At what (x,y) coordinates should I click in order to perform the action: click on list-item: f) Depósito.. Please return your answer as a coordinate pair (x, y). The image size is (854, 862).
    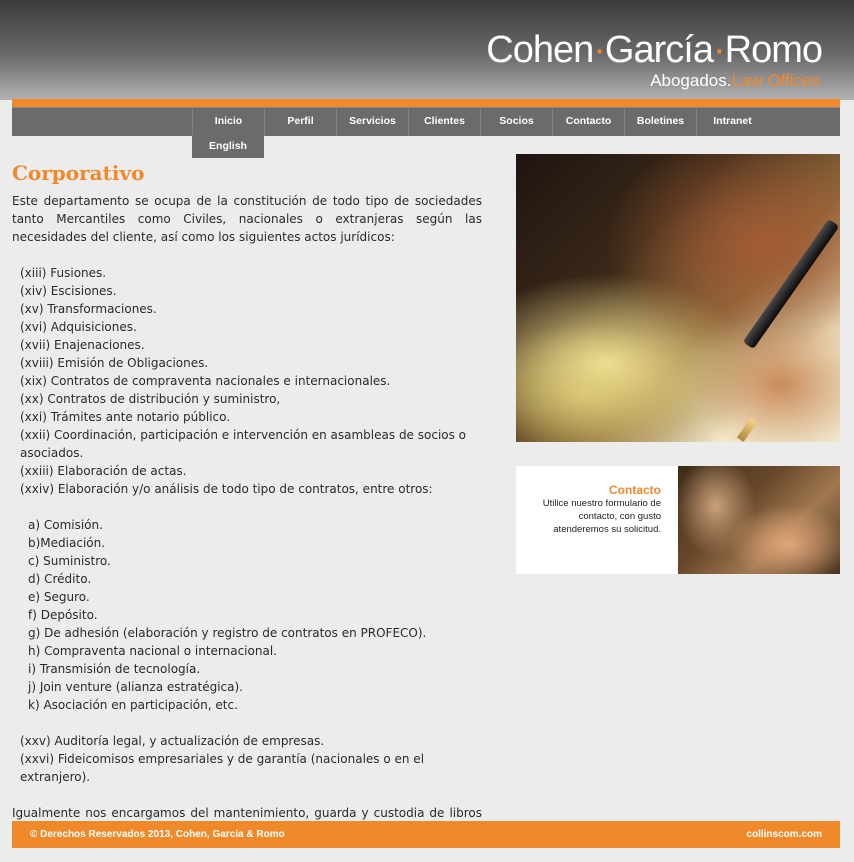
    Looking at the image, I should click on (63, 615).